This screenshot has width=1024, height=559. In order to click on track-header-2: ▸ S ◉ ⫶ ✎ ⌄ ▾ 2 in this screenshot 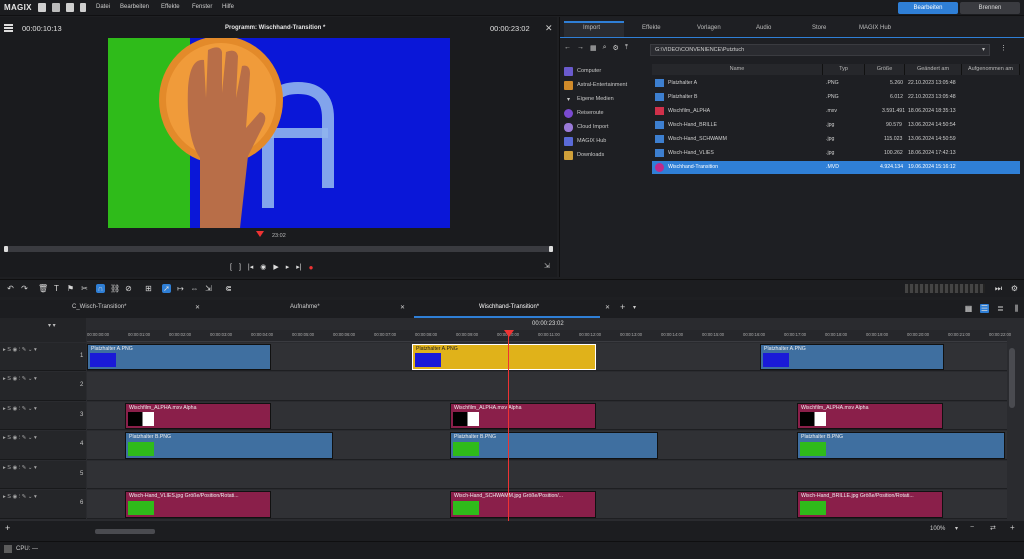, I will do `click(43, 386)`.